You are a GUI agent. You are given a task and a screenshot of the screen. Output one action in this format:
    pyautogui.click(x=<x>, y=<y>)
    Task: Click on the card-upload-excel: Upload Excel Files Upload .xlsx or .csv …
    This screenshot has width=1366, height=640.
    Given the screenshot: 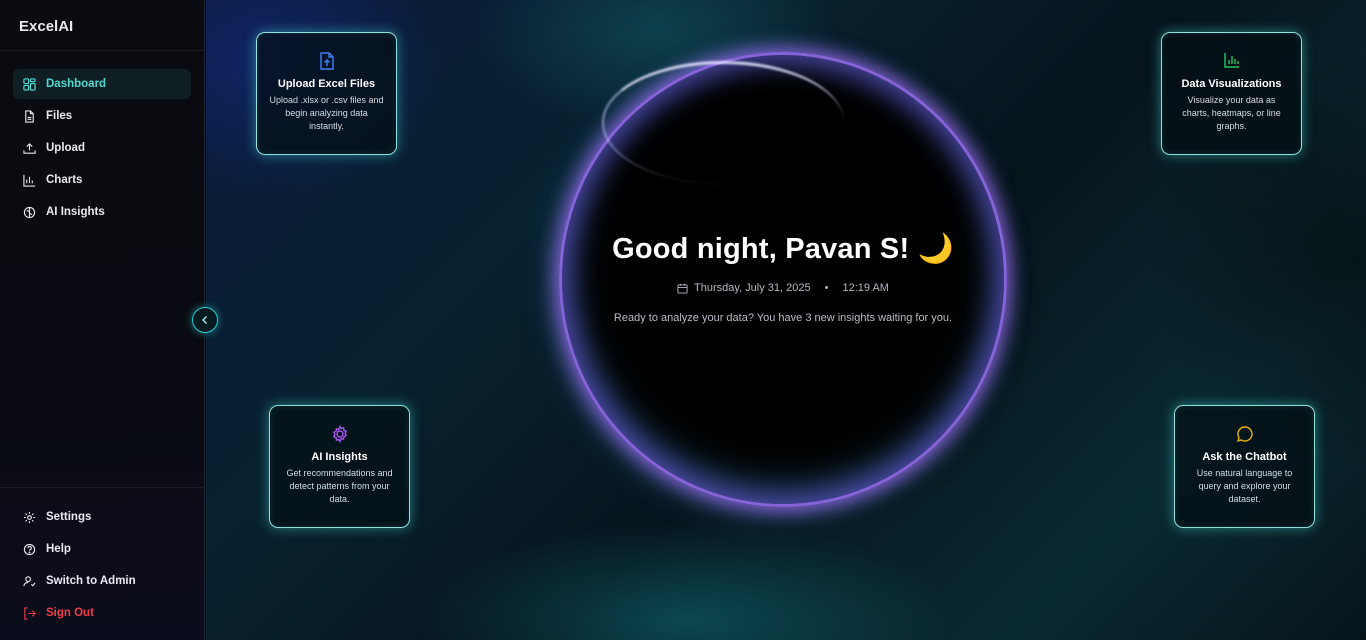 What is the action you would take?
    pyautogui.click(x=326, y=93)
    